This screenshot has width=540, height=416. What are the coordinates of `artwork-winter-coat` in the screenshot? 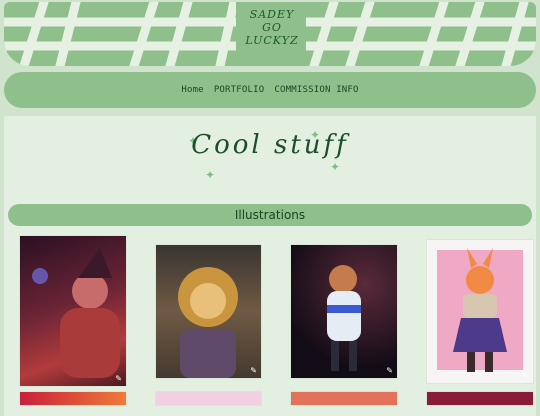 It's located at (344, 318).